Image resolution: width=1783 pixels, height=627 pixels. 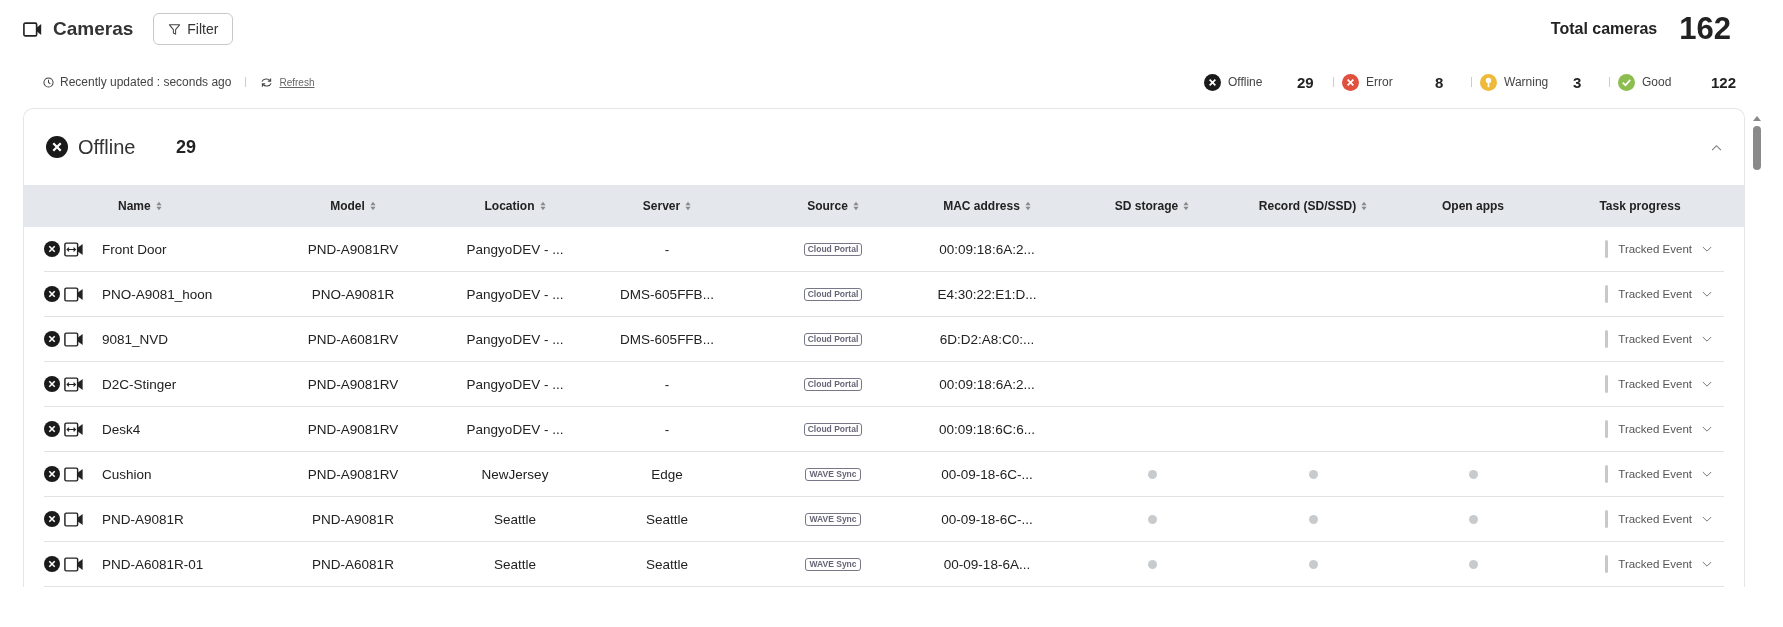 I want to click on scrollbar-thumb, so click(x=1757, y=148).